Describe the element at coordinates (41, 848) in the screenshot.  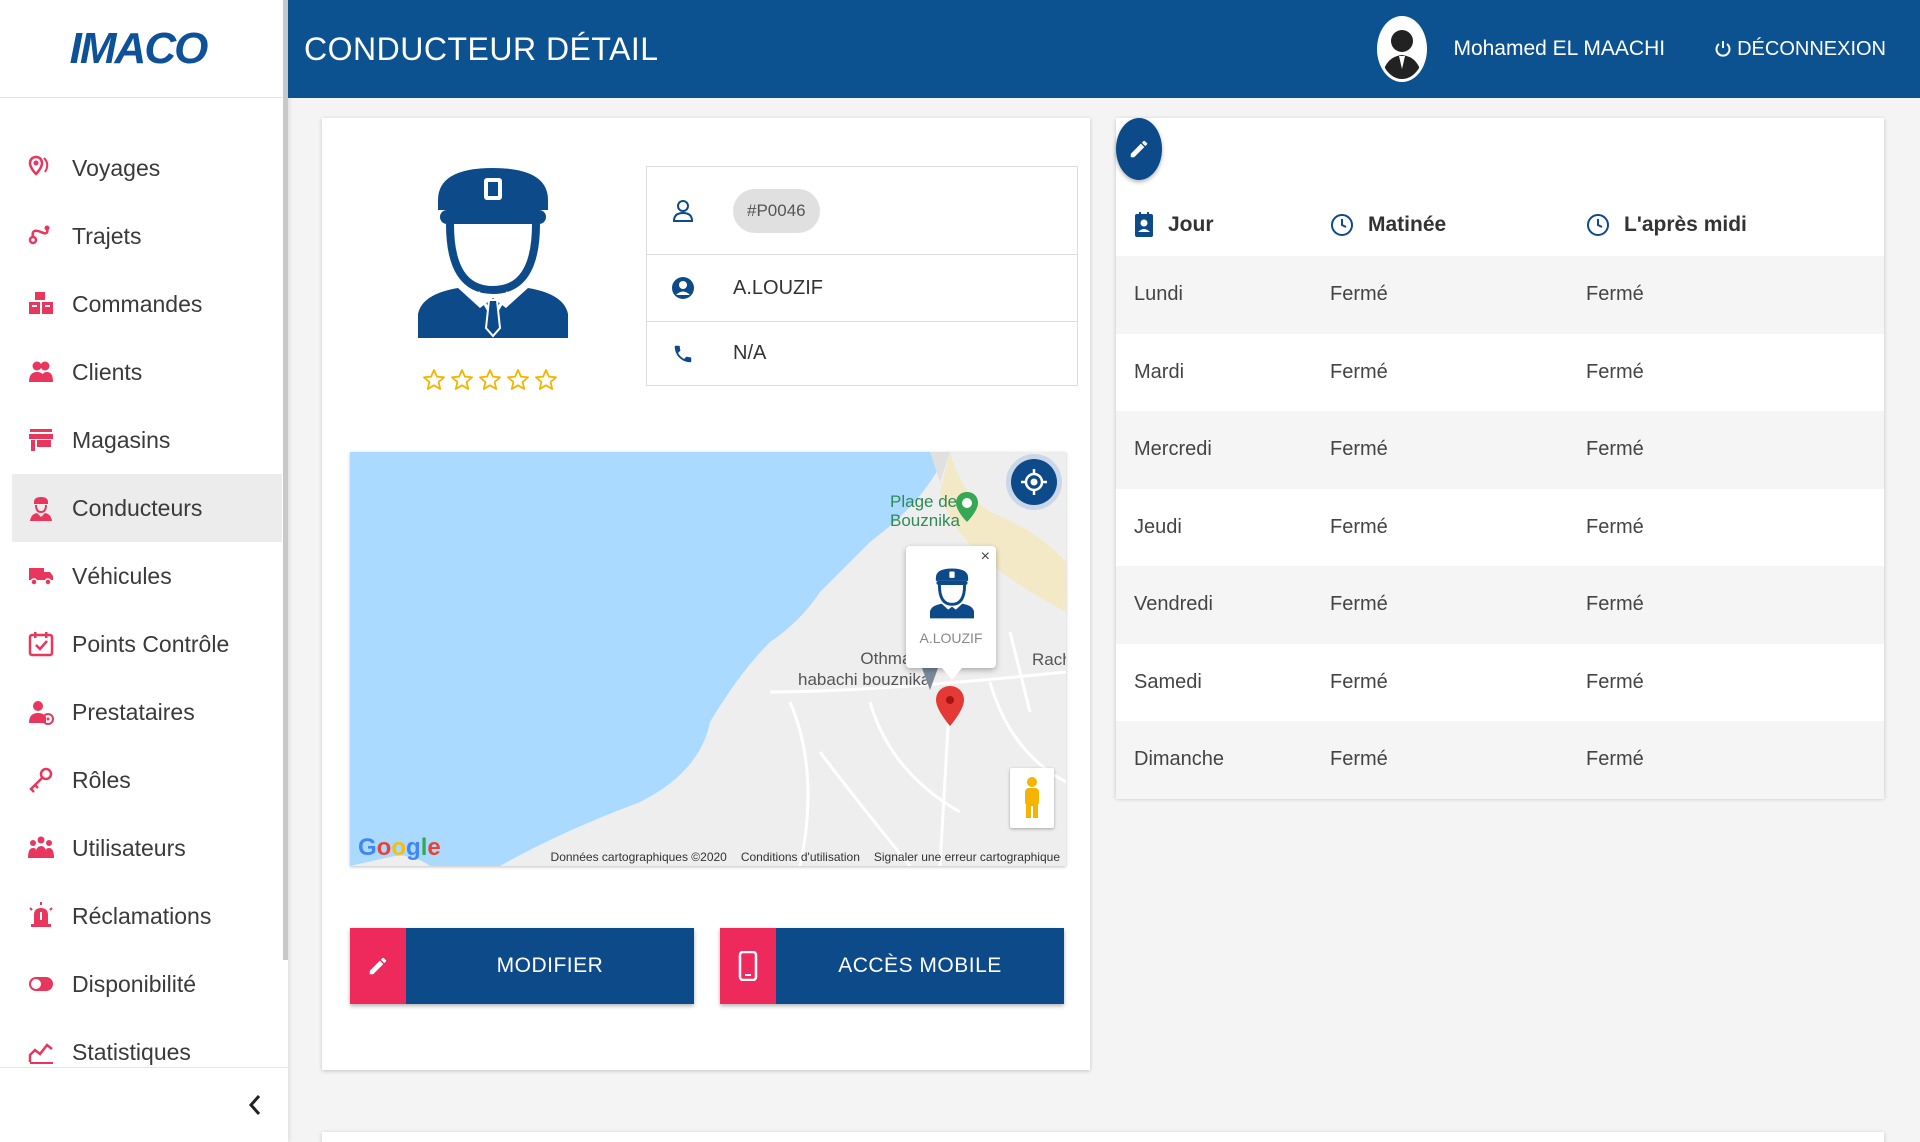
I see `users-icon` at that location.